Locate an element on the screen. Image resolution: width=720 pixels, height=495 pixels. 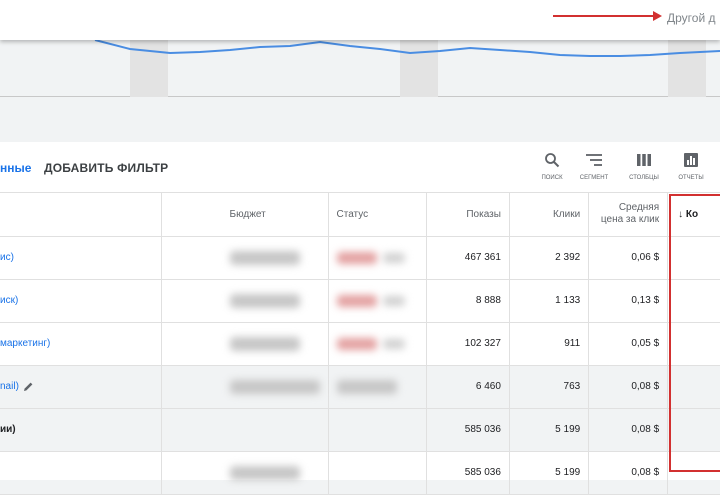
segment-button: СЕГМЕНТ is located at coordinates (594, 166).